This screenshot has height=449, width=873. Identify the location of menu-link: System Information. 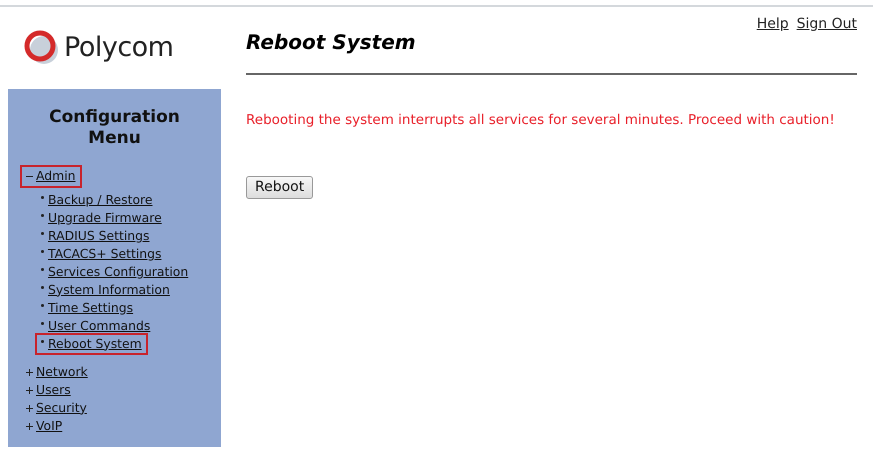
(109, 290).